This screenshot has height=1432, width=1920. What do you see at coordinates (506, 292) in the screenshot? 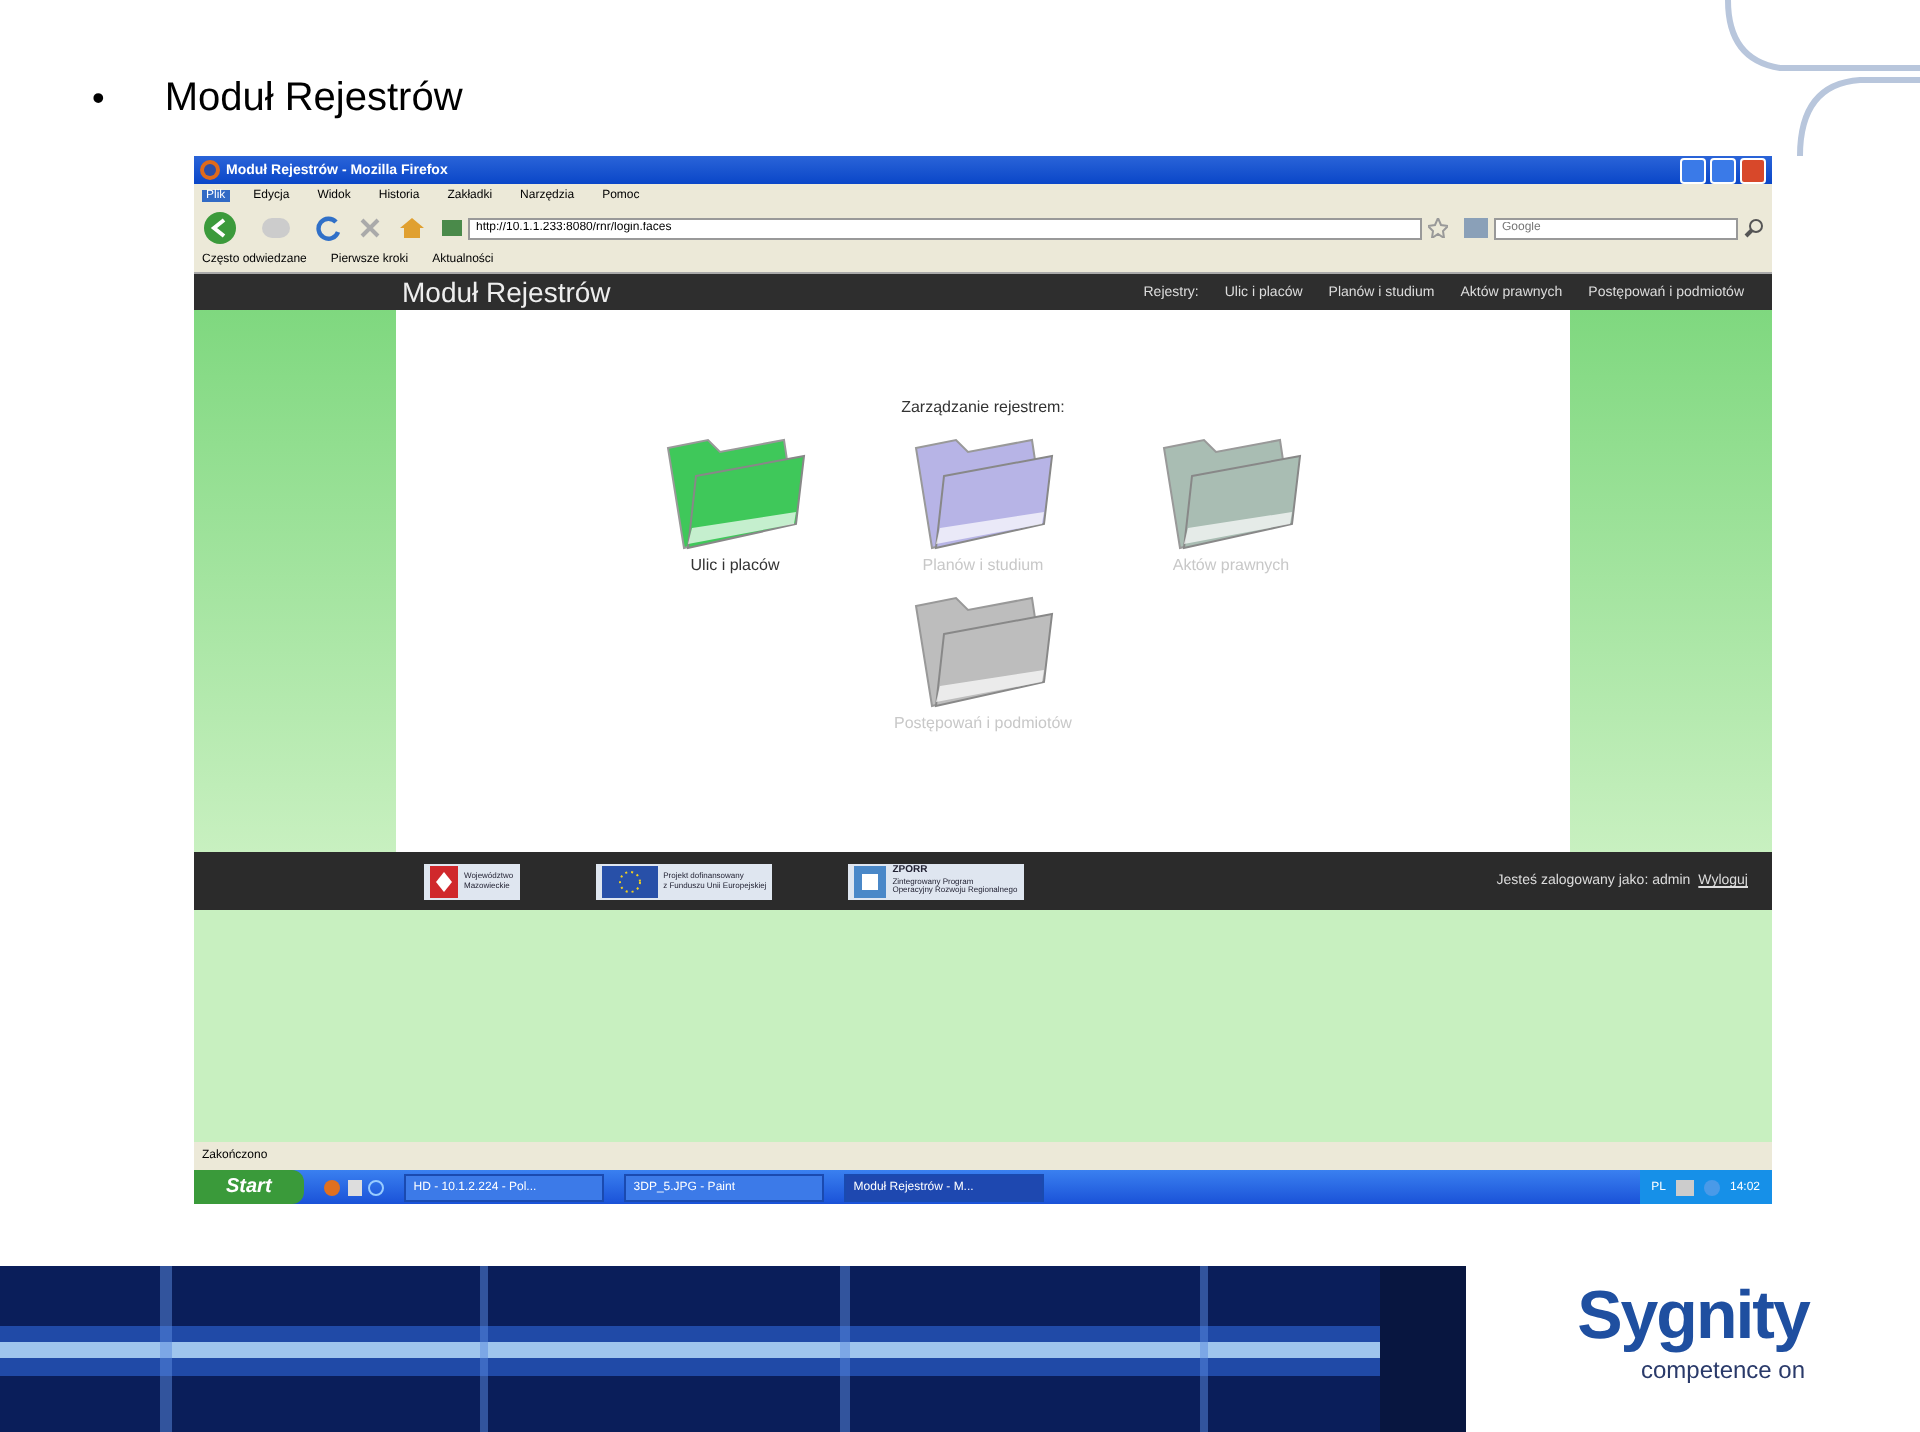
I see `app-title: Moduł Rejestrów` at bounding box center [506, 292].